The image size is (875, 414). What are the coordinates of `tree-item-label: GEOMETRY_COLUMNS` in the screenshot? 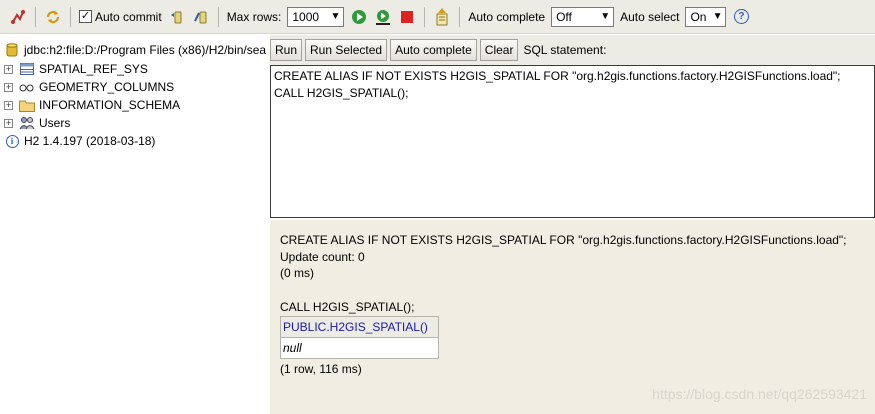 It's located at (107, 87).